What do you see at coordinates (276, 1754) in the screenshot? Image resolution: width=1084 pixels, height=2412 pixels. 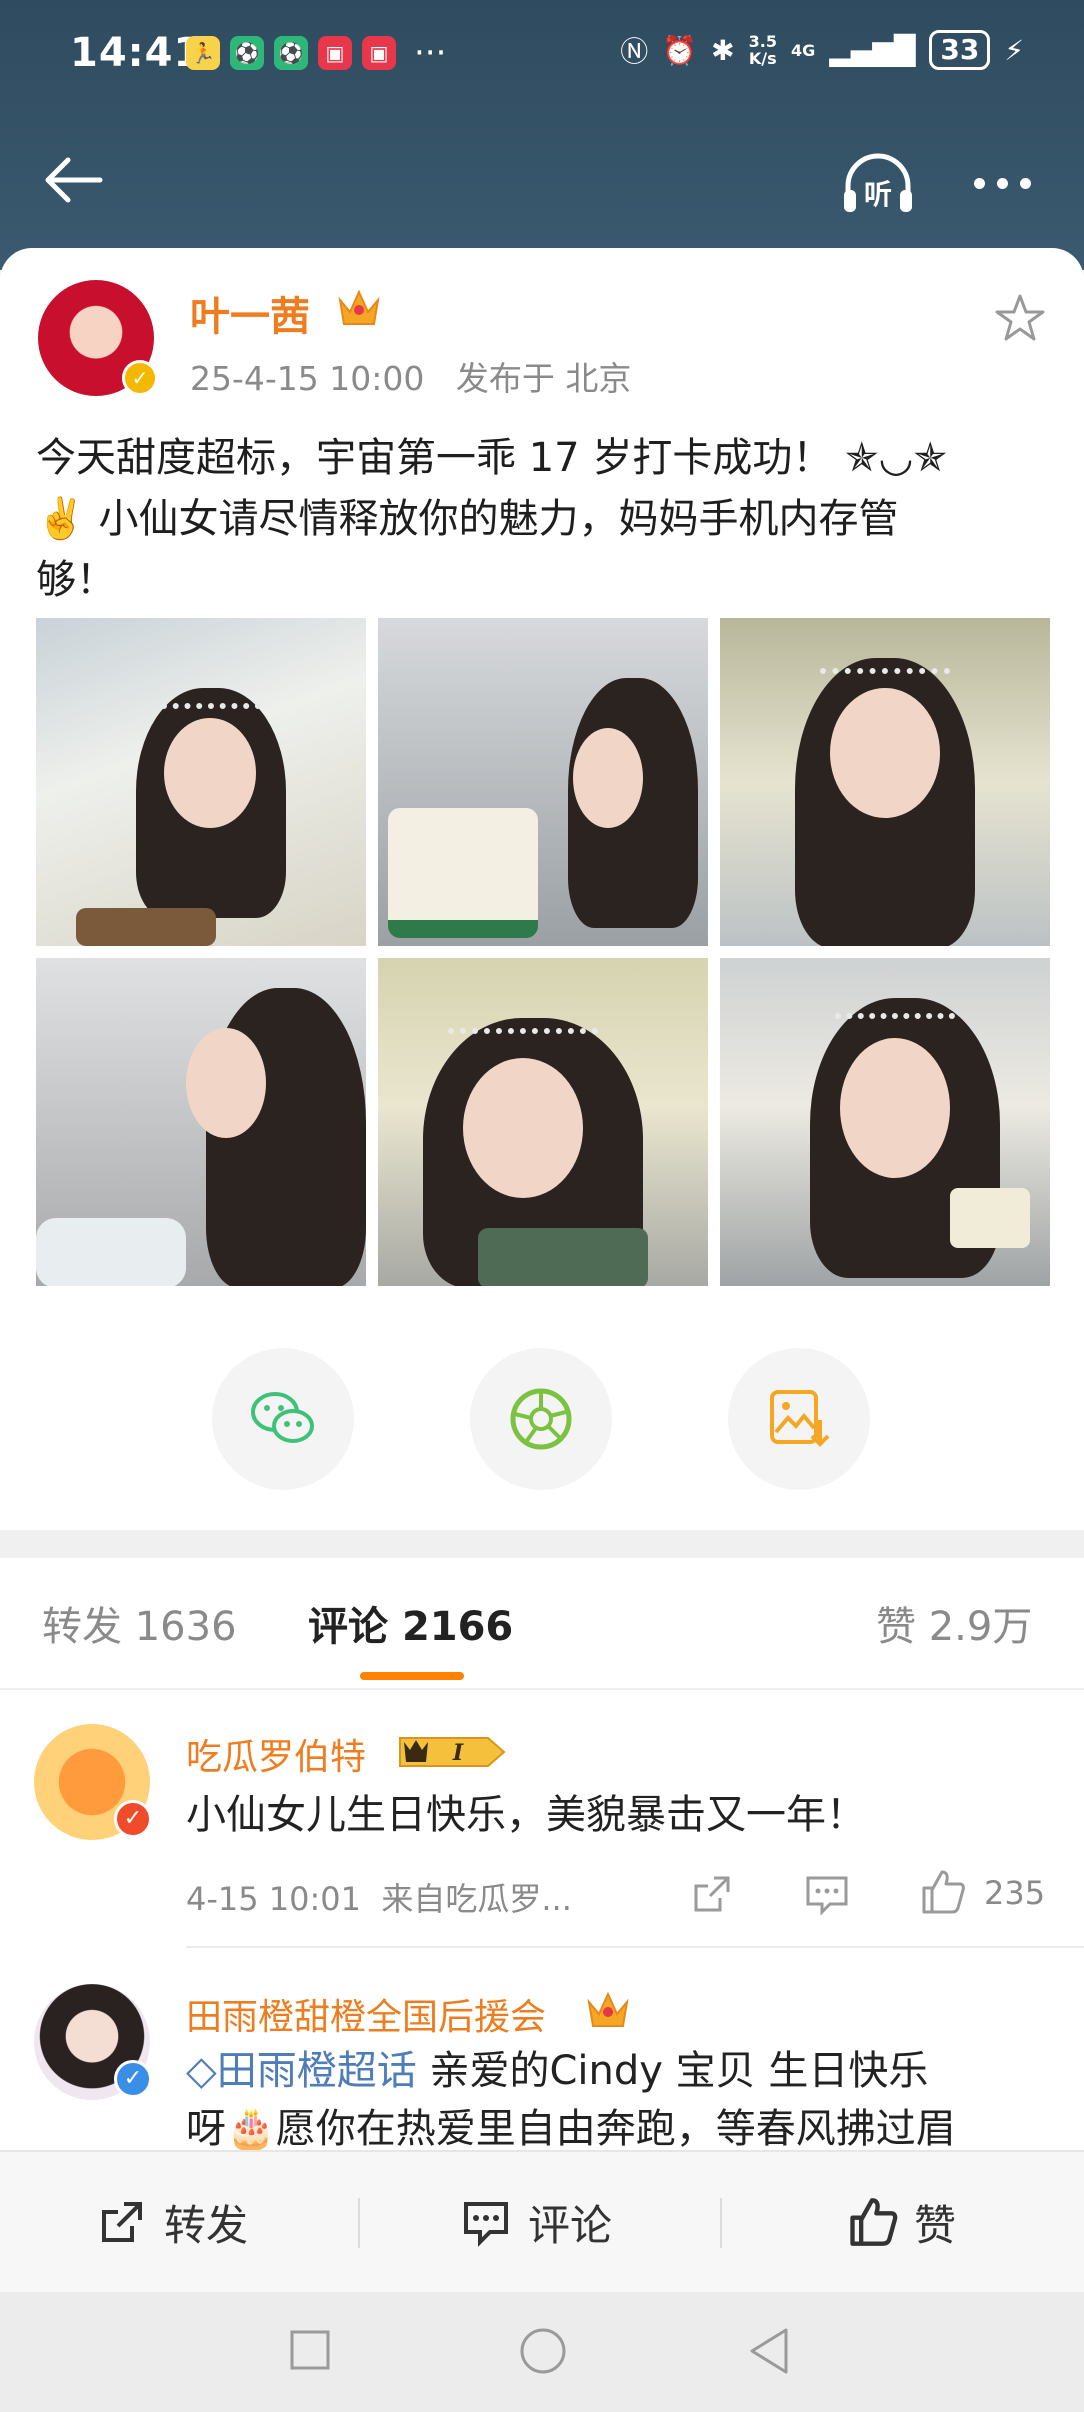 I see `commenter-name: 吃瓜罗伯特` at bounding box center [276, 1754].